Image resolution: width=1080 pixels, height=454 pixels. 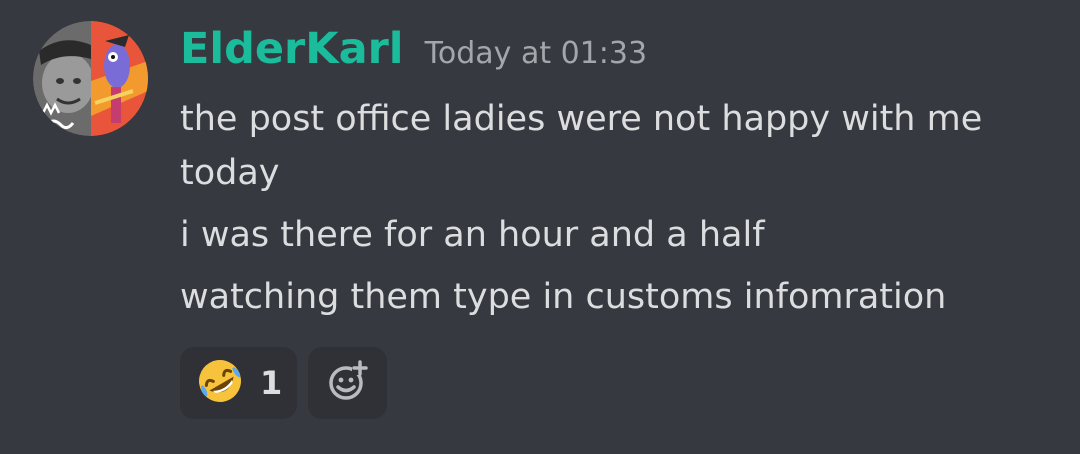 I want to click on add-reaction-button, so click(x=347, y=383).